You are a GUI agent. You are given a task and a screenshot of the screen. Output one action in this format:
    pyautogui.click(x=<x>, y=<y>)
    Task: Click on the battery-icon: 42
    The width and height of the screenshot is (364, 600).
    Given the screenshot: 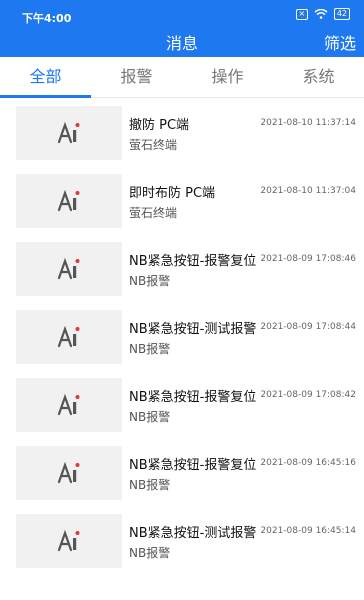 What is the action you would take?
    pyautogui.click(x=341, y=14)
    